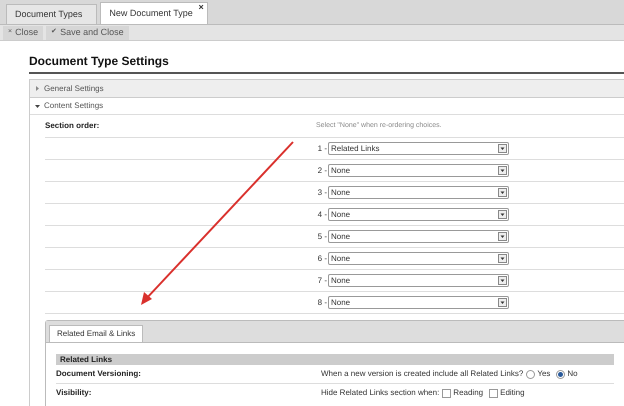  Describe the element at coordinates (512, 393) in the screenshot. I see `option-label: Editing` at that location.